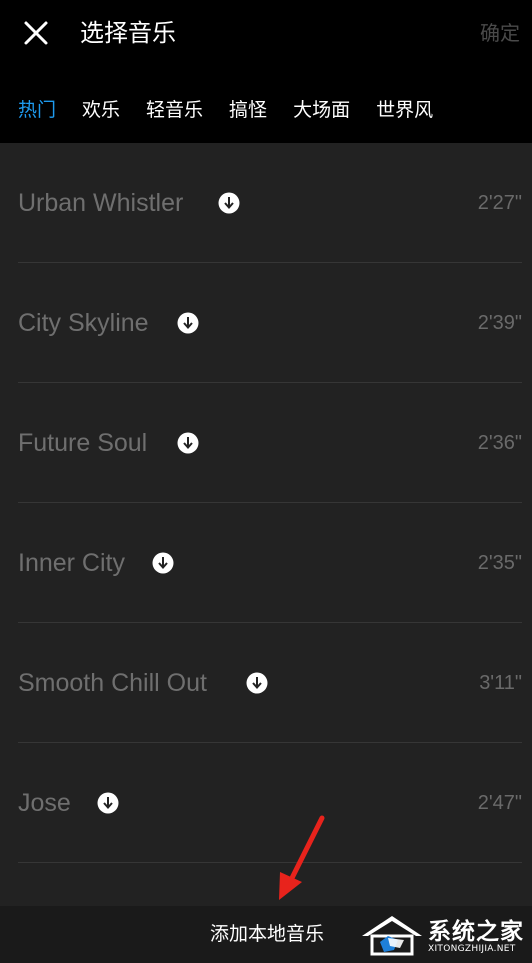  What do you see at coordinates (71, 563) in the screenshot?
I see `track-name: Inner City` at bounding box center [71, 563].